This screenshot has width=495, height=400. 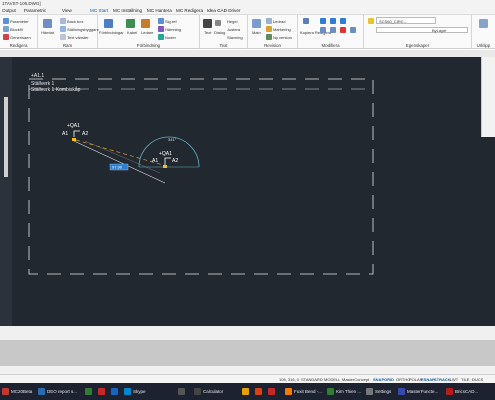 What do you see at coordinates (232, 21) in the screenshot?
I see `hegel-button: Hegel` at bounding box center [232, 21].